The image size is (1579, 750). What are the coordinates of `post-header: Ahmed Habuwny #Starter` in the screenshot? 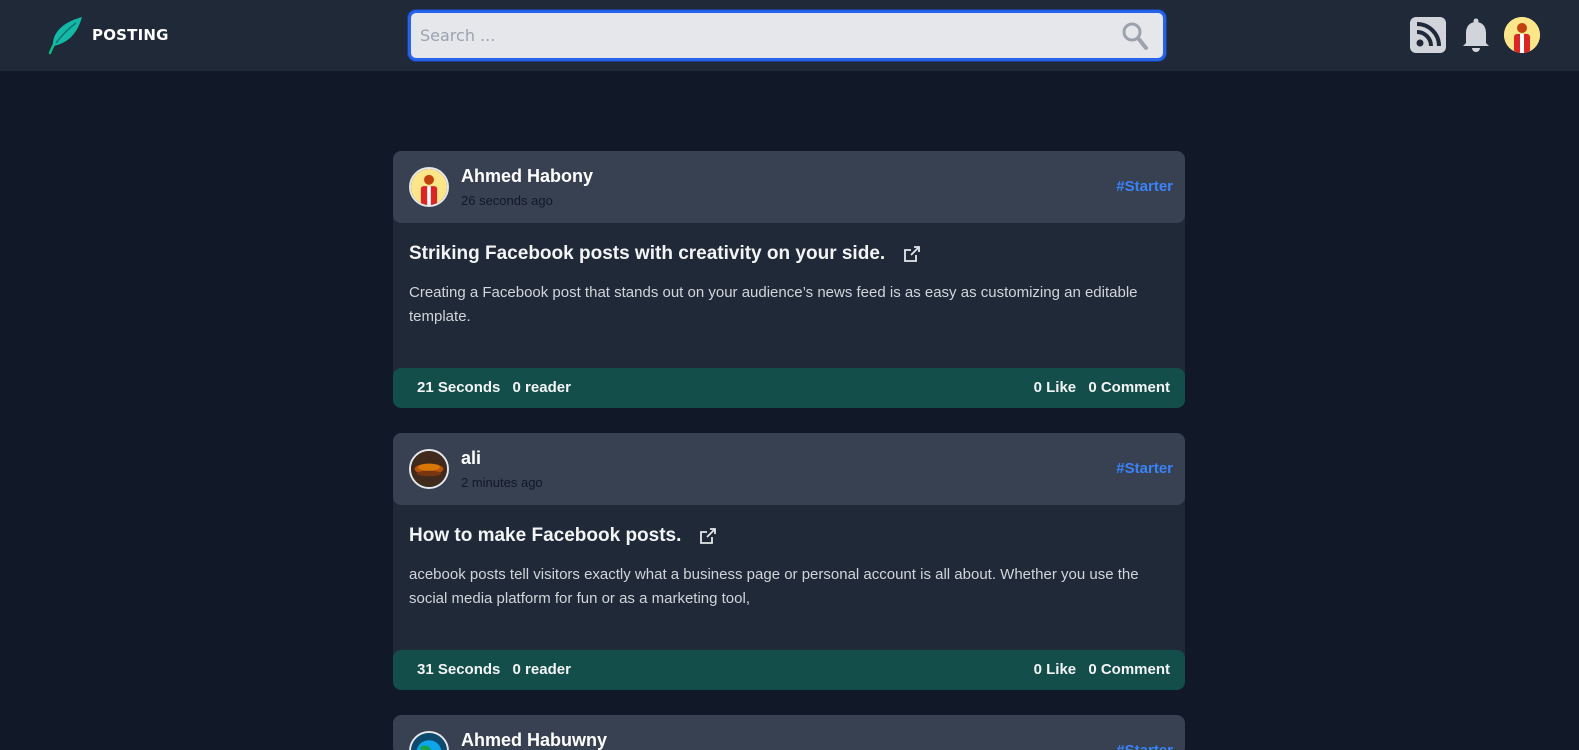 It's located at (789, 732).